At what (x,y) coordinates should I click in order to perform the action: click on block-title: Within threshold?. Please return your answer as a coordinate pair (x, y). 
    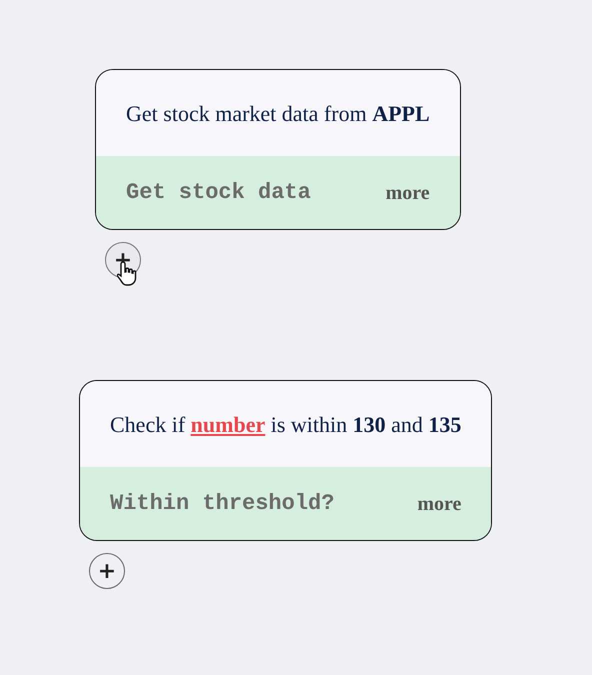
    Looking at the image, I should click on (222, 504).